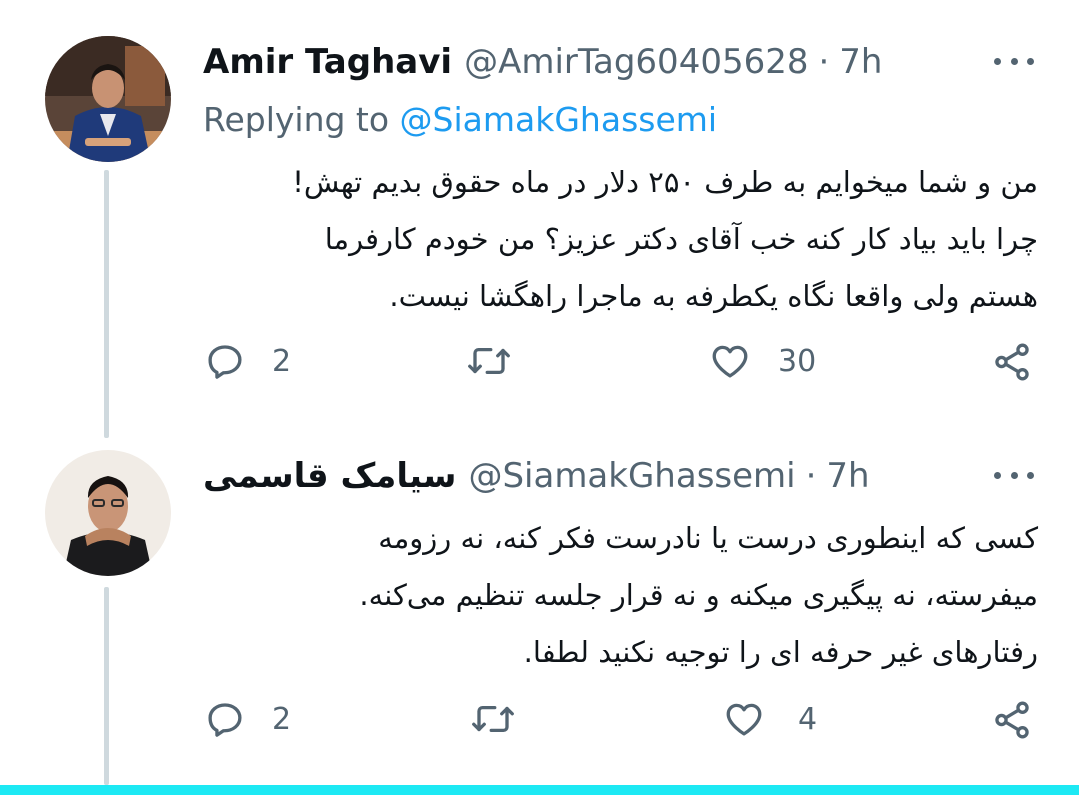  I want to click on author-handle: @SiamakGhassemi, so click(631, 476).